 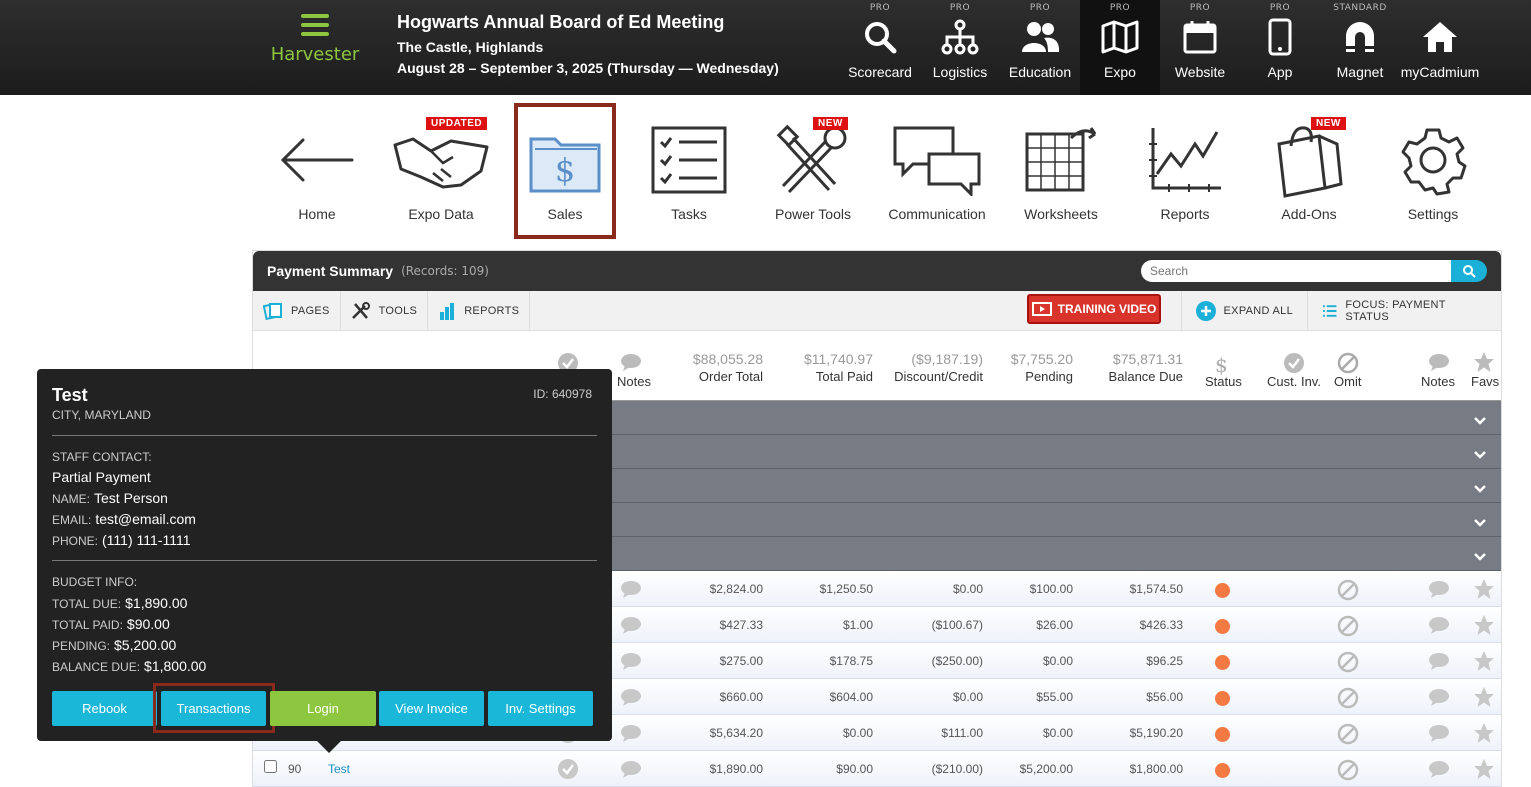 What do you see at coordinates (297, 310) in the screenshot?
I see `pages-menu: PAGES` at bounding box center [297, 310].